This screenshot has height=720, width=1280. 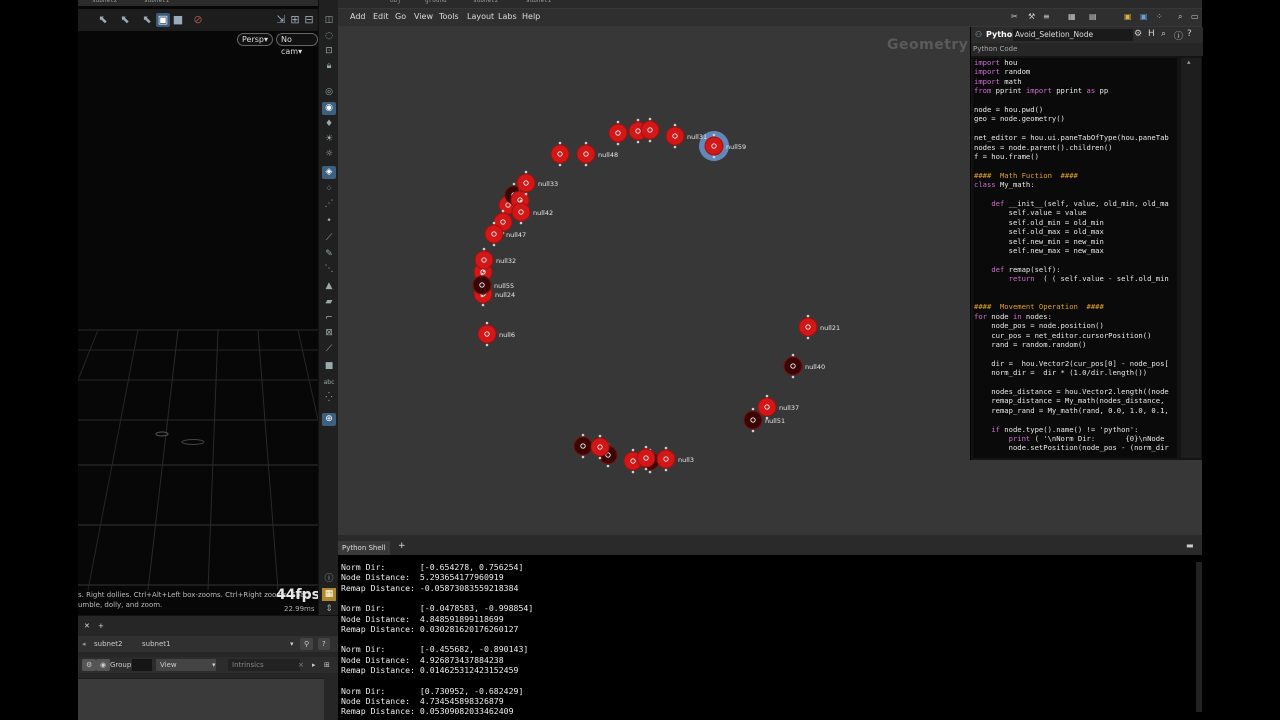 What do you see at coordinates (329, 92) in the screenshot?
I see `headlight-icon: ◎` at bounding box center [329, 92].